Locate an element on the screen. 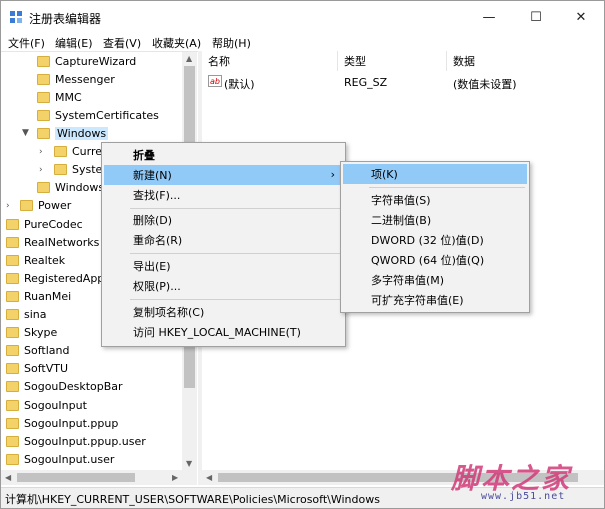  menu-item-label: 新建(N) is located at coordinates (152, 175).